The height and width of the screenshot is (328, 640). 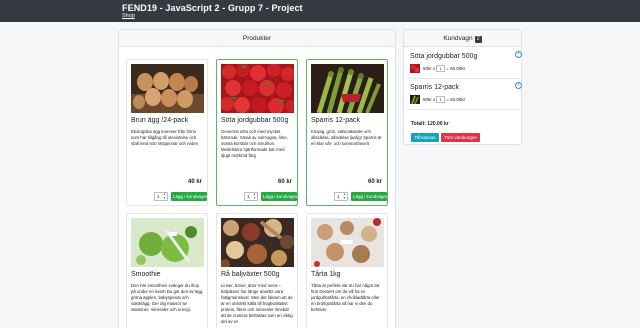 I want to click on empty-cart-button: Töm varukorgen, so click(x=460, y=137).